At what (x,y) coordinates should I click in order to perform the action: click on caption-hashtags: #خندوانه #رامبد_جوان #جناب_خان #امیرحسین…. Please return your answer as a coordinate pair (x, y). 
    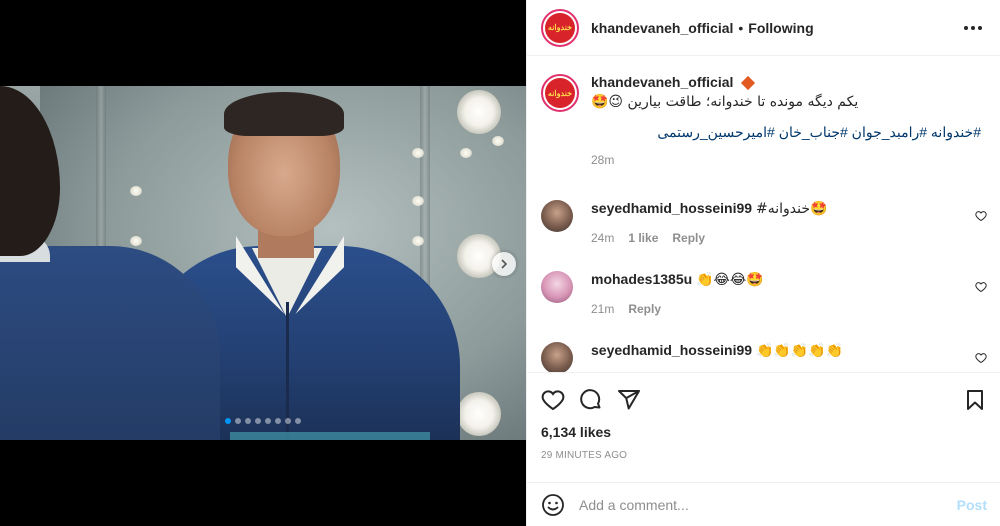
    Looking at the image, I should click on (786, 132).